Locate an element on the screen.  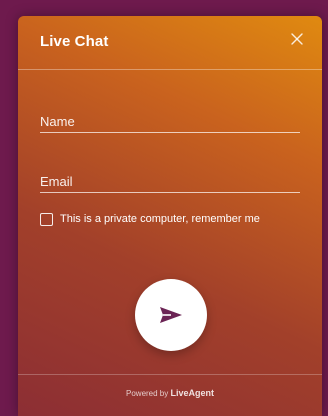
powered-by-text: Powered by is located at coordinates (147, 393).